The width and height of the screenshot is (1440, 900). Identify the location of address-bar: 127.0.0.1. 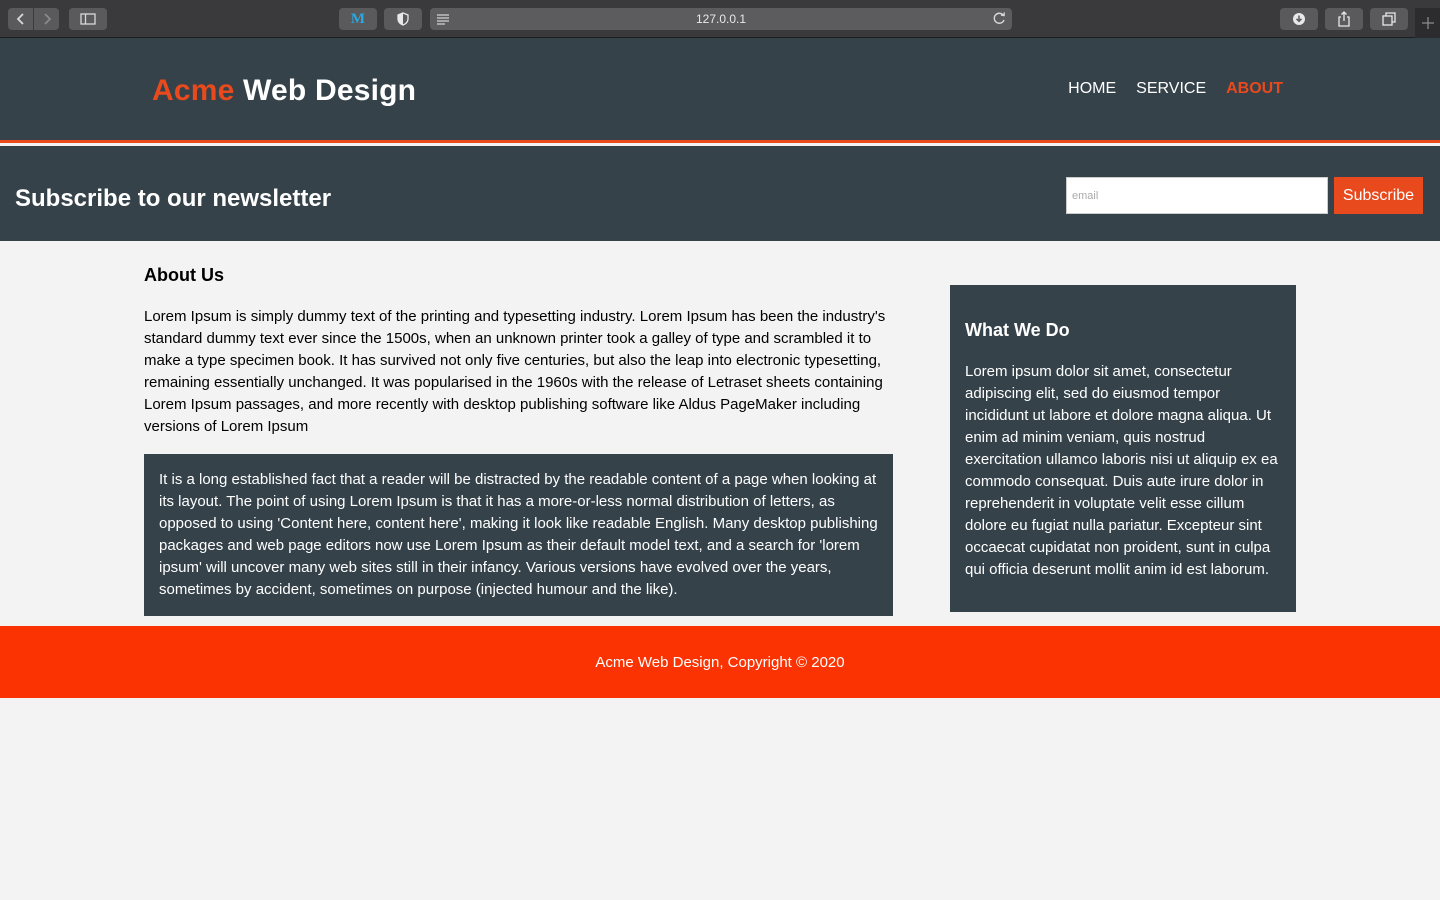
(721, 19).